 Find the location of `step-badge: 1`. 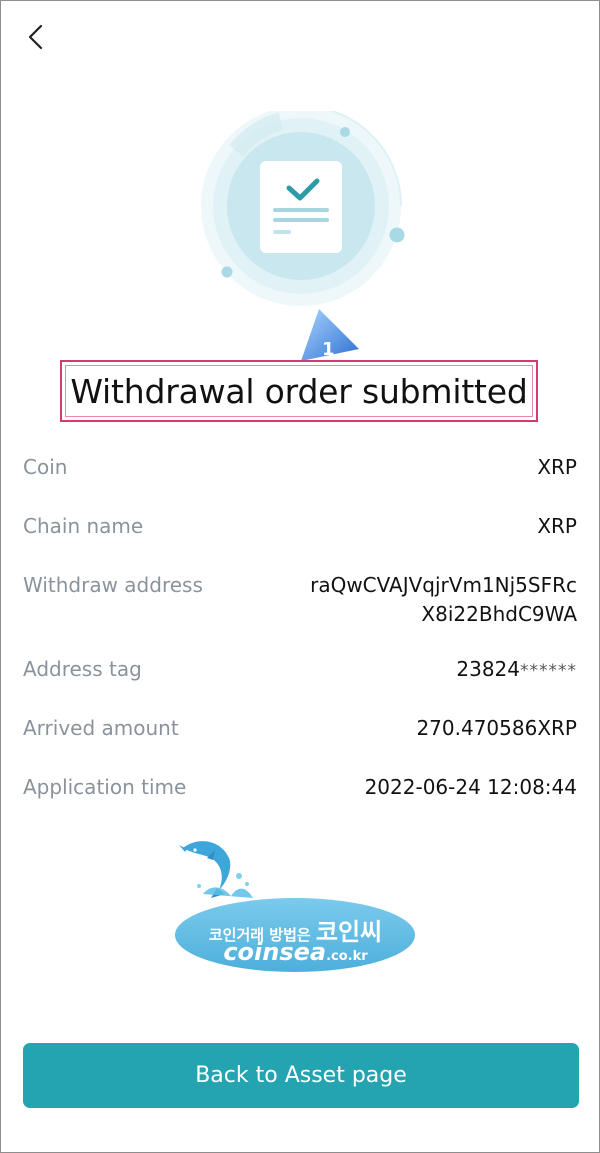

step-badge: 1 is located at coordinates (329, 335).